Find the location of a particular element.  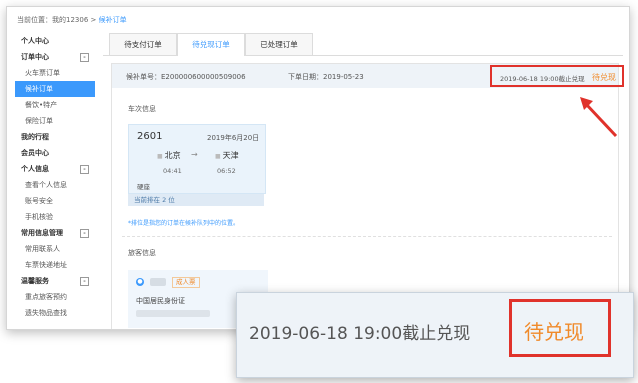

zoom-status-box: 待兑现 is located at coordinates (560, 328).